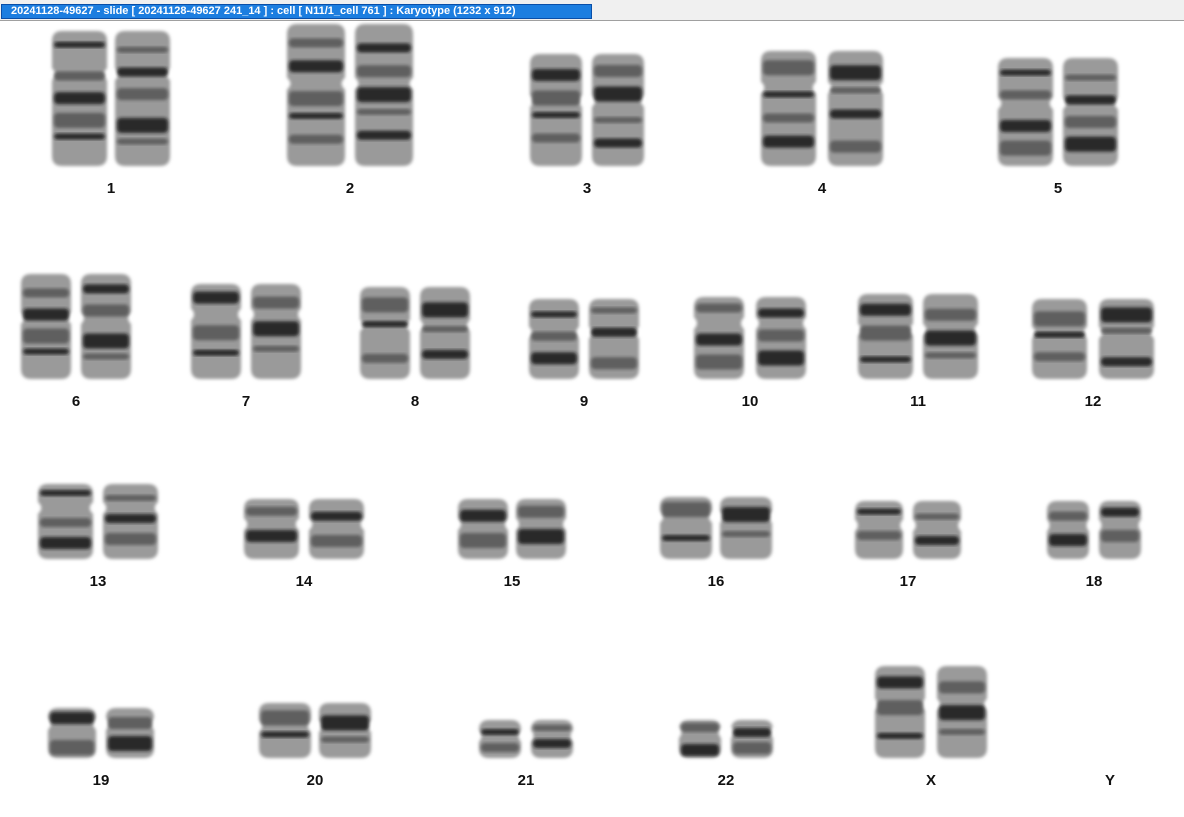 The height and width of the screenshot is (817, 1184). I want to click on chromosome-label: 9, so click(584, 401).